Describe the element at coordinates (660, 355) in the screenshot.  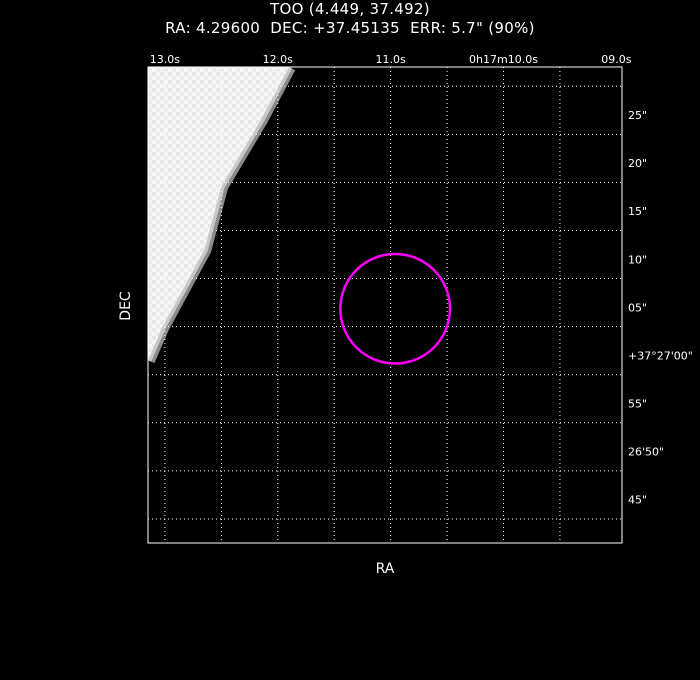
I see `y-tick-label: +37°27'00"` at that location.